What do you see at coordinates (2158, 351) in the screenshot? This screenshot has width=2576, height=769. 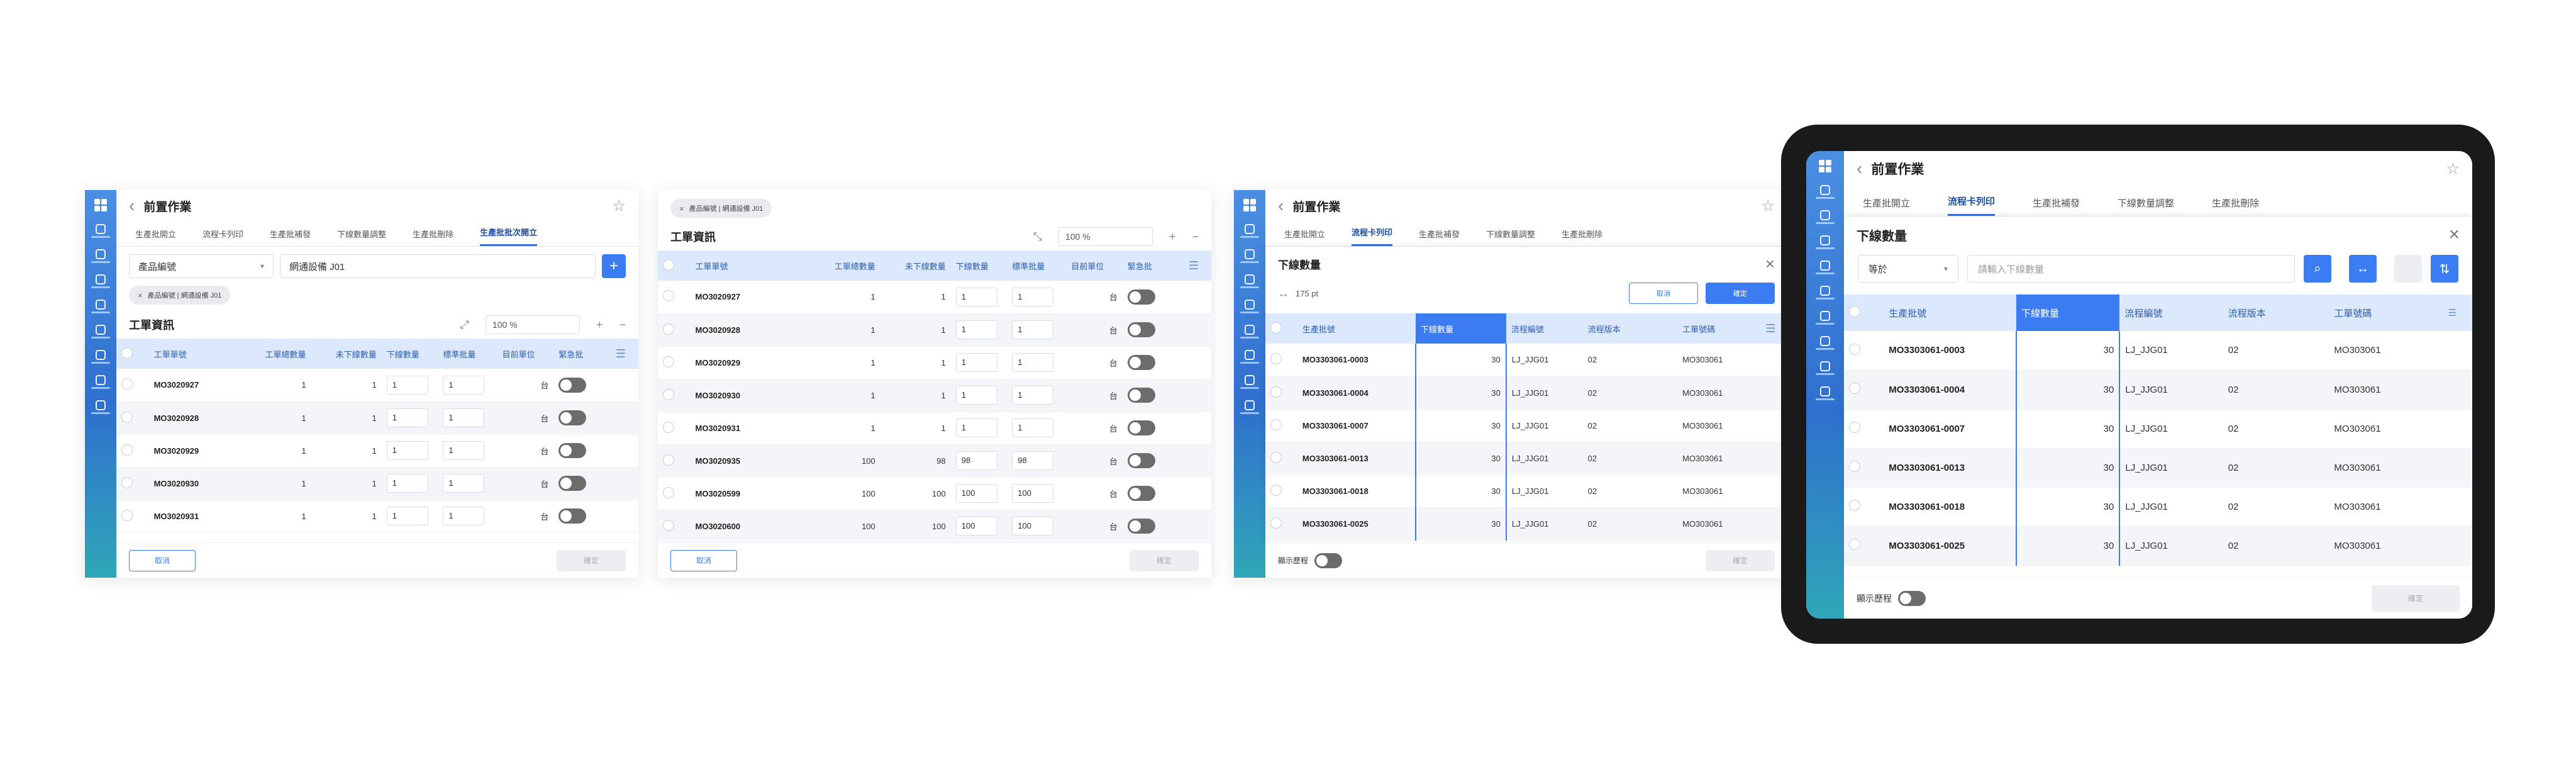 I see `table-row: MO3303061-0003 30 LJ_JJG01 02 MO303061` at bounding box center [2158, 351].